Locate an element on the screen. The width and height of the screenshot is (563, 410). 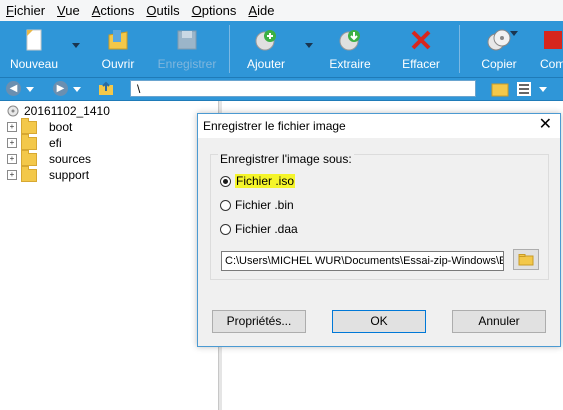
browse-button is located at coordinates (526, 259).